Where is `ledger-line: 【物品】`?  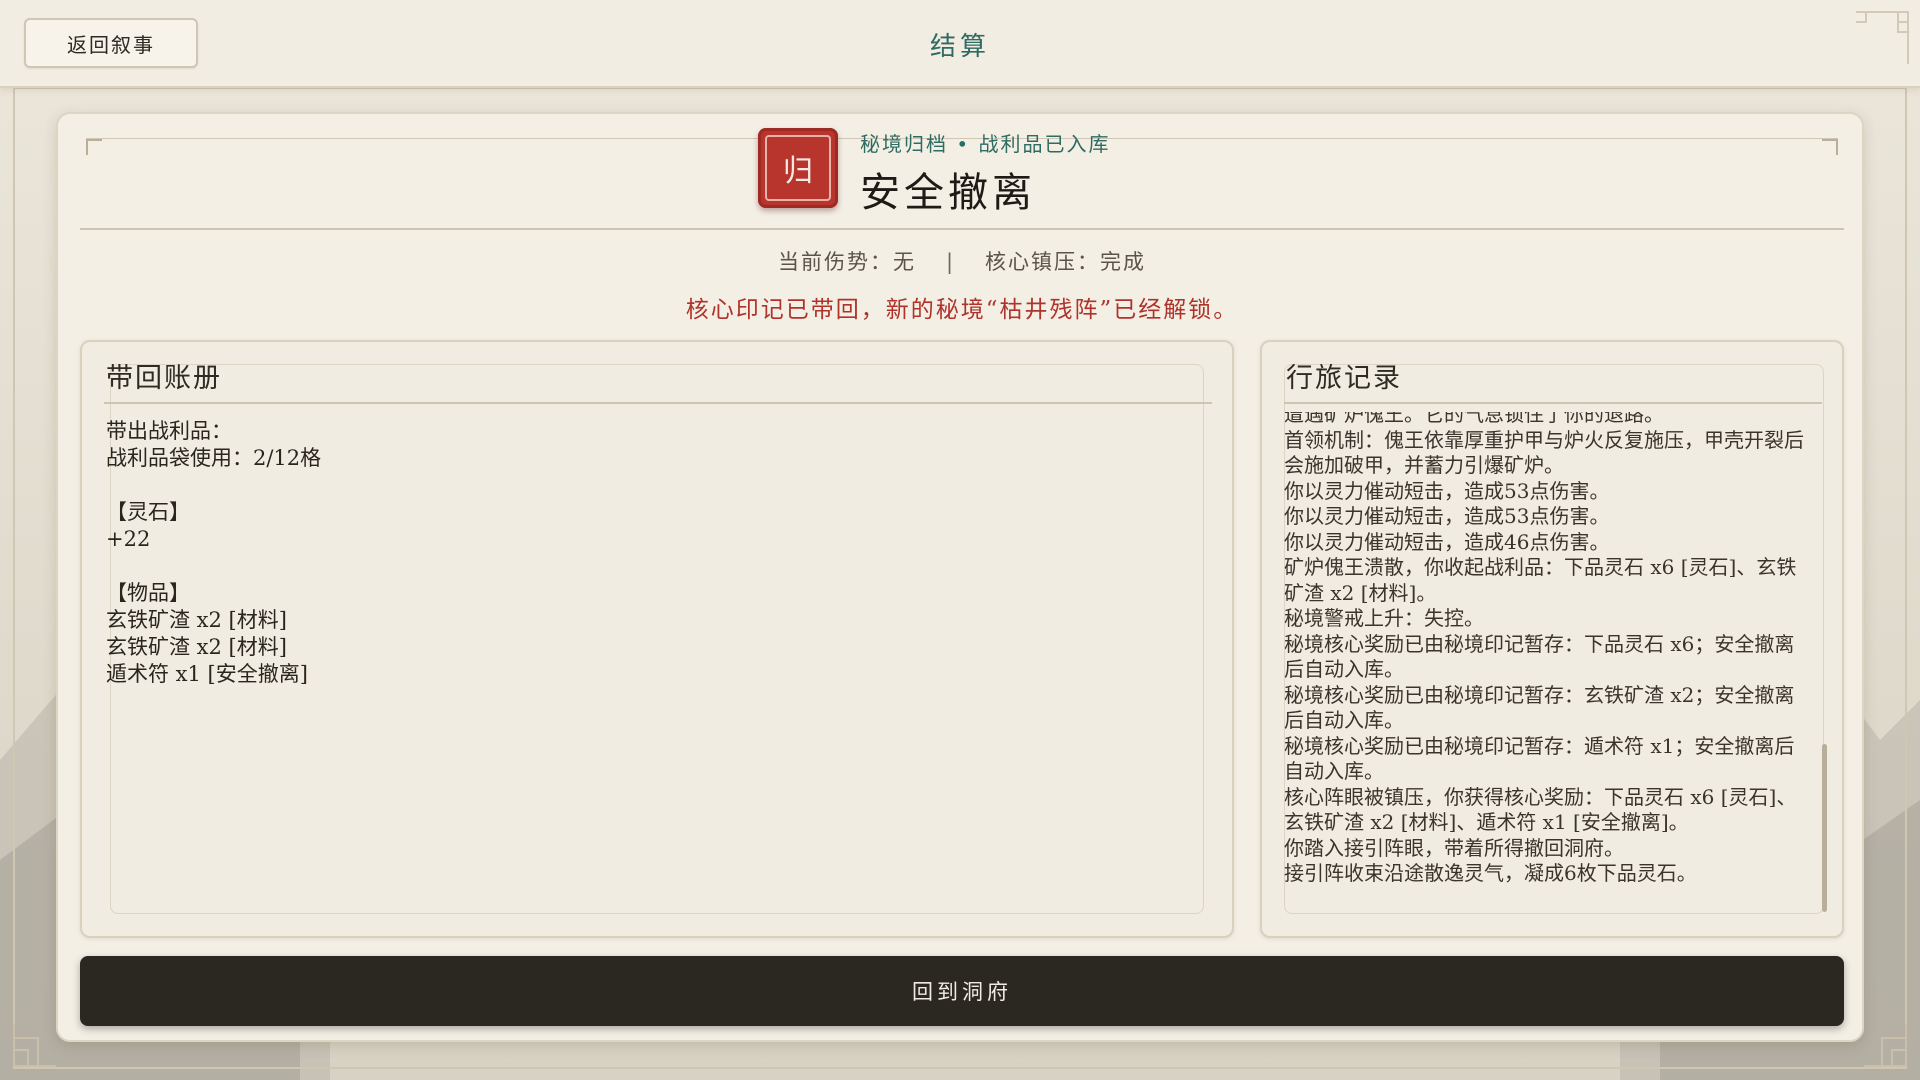 ledger-line: 【物品】 is located at coordinates (148, 593).